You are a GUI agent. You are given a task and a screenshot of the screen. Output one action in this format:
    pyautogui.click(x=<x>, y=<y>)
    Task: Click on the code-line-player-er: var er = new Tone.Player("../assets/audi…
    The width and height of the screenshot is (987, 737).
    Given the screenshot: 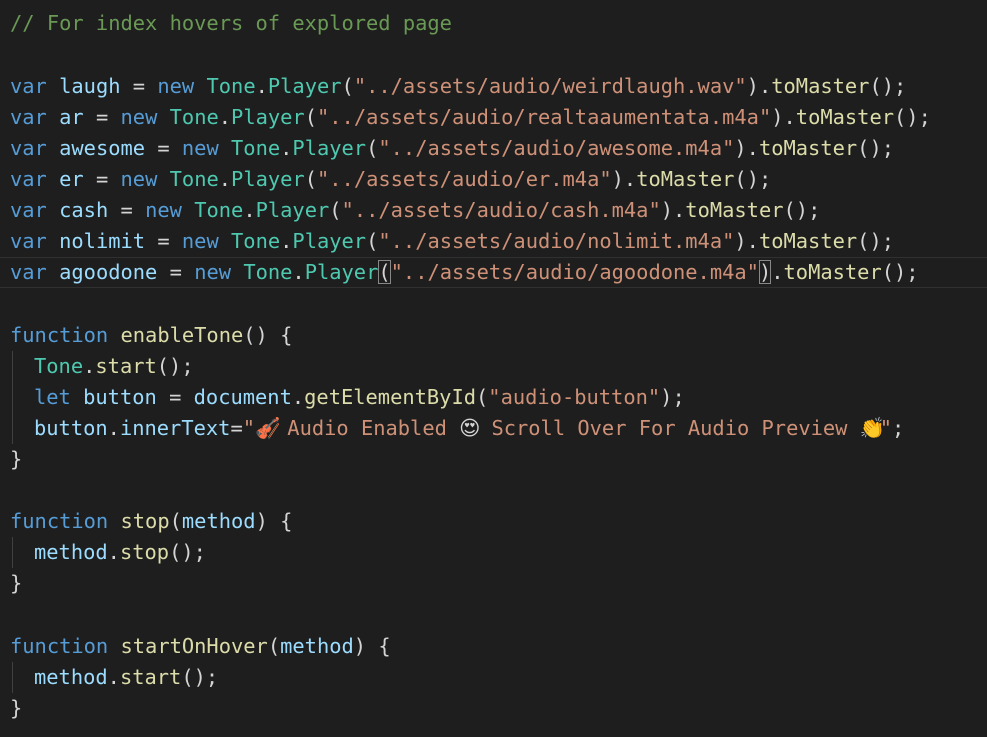 What is the action you would take?
    pyautogui.click(x=391, y=179)
    